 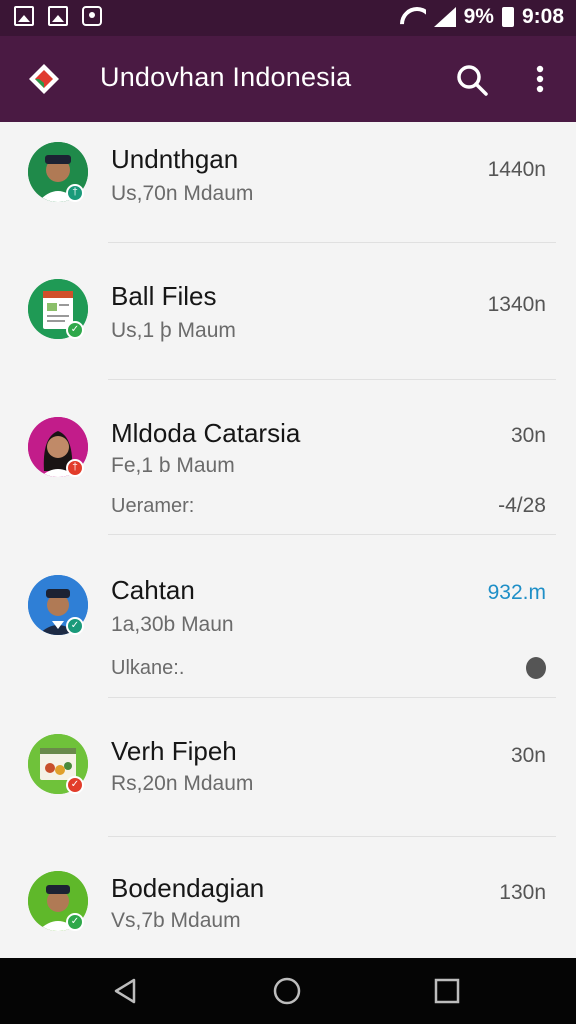 What do you see at coordinates (447, 991) in the screenshot?
I see `recents-icon` at bounding box center [447, 991].